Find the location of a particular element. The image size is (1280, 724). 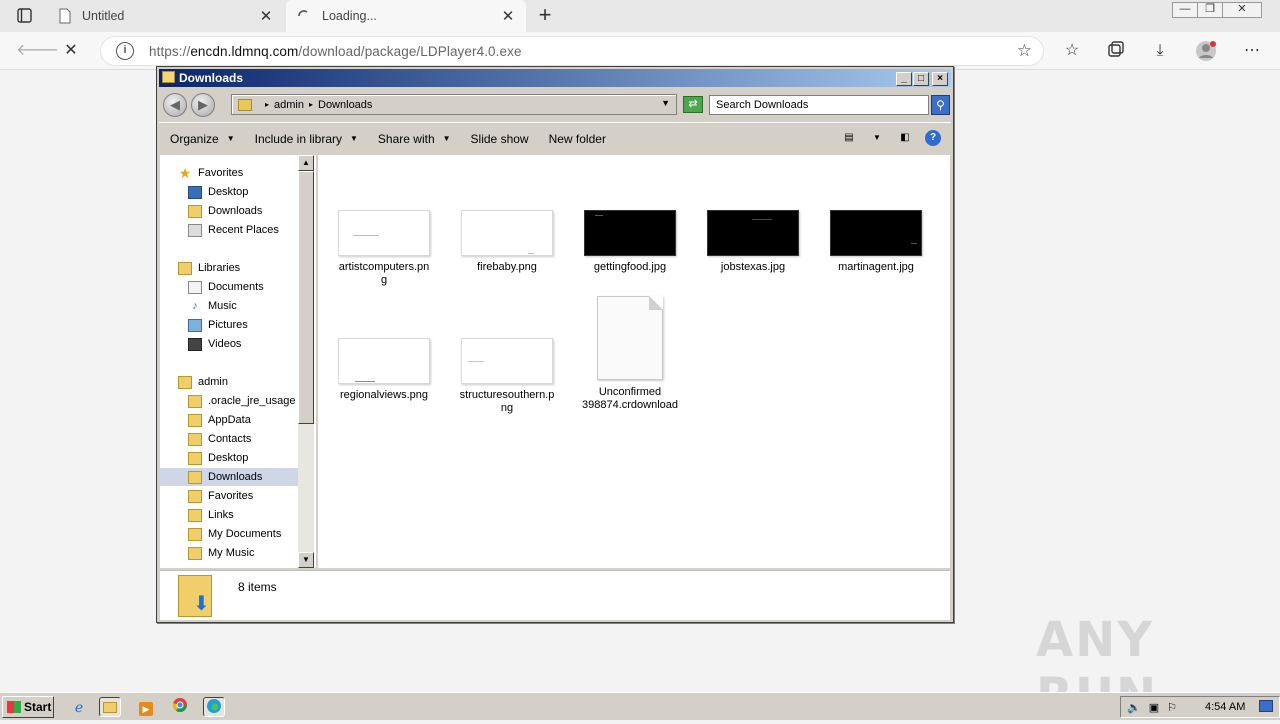

nav-item-recent-places: Recent Places is located at coordinates (233, 230).